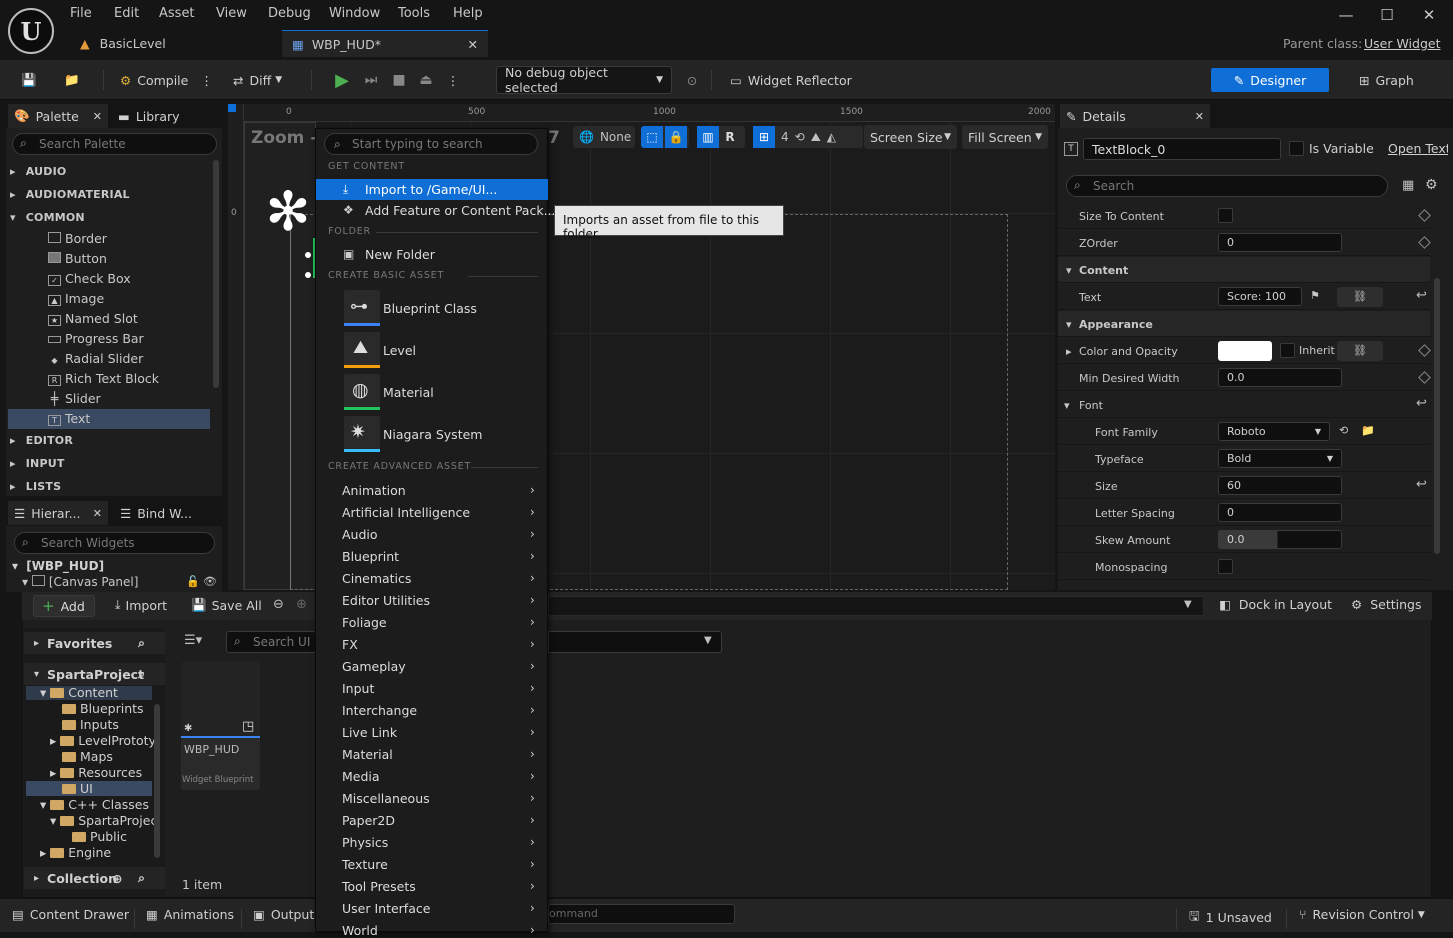 The image size is (1453, 938). What do you see at coordinates (38, 171) in the screenshot?
I see `category-audio: ▸ AUDIO` at bounding box center [38, 171].